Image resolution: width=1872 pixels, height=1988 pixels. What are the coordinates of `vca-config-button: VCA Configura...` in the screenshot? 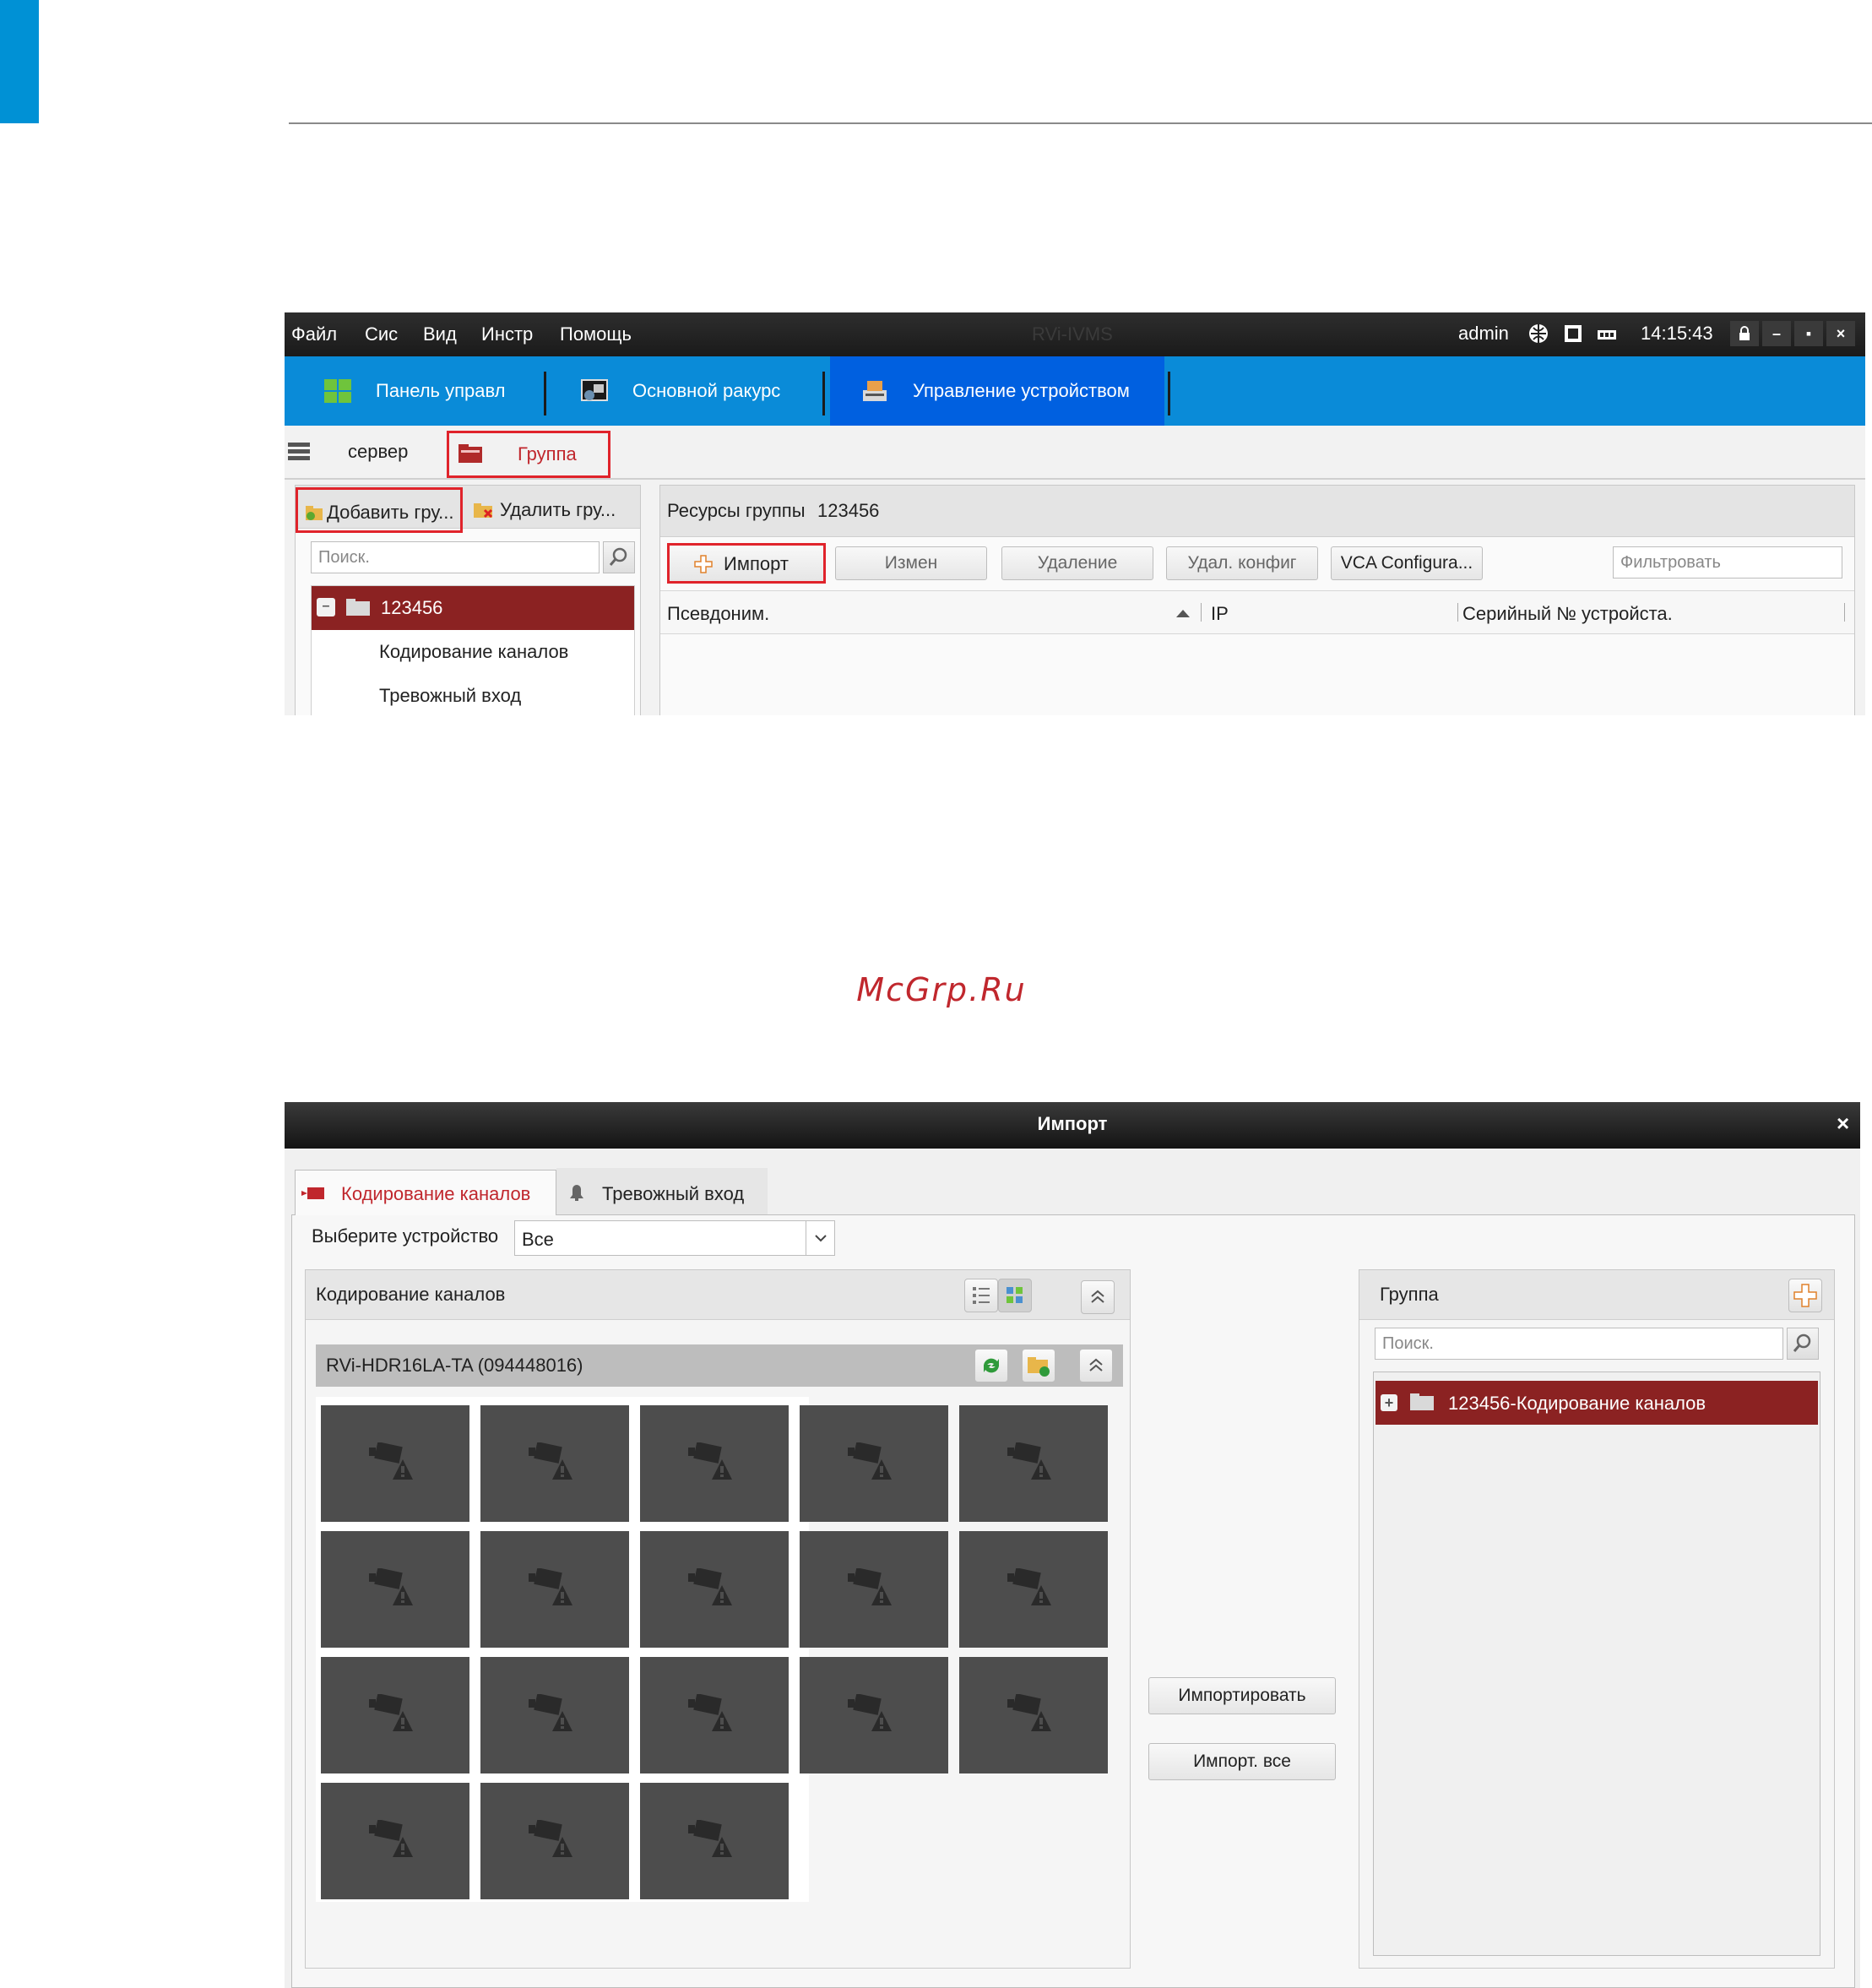 It's located at (1407, 563).